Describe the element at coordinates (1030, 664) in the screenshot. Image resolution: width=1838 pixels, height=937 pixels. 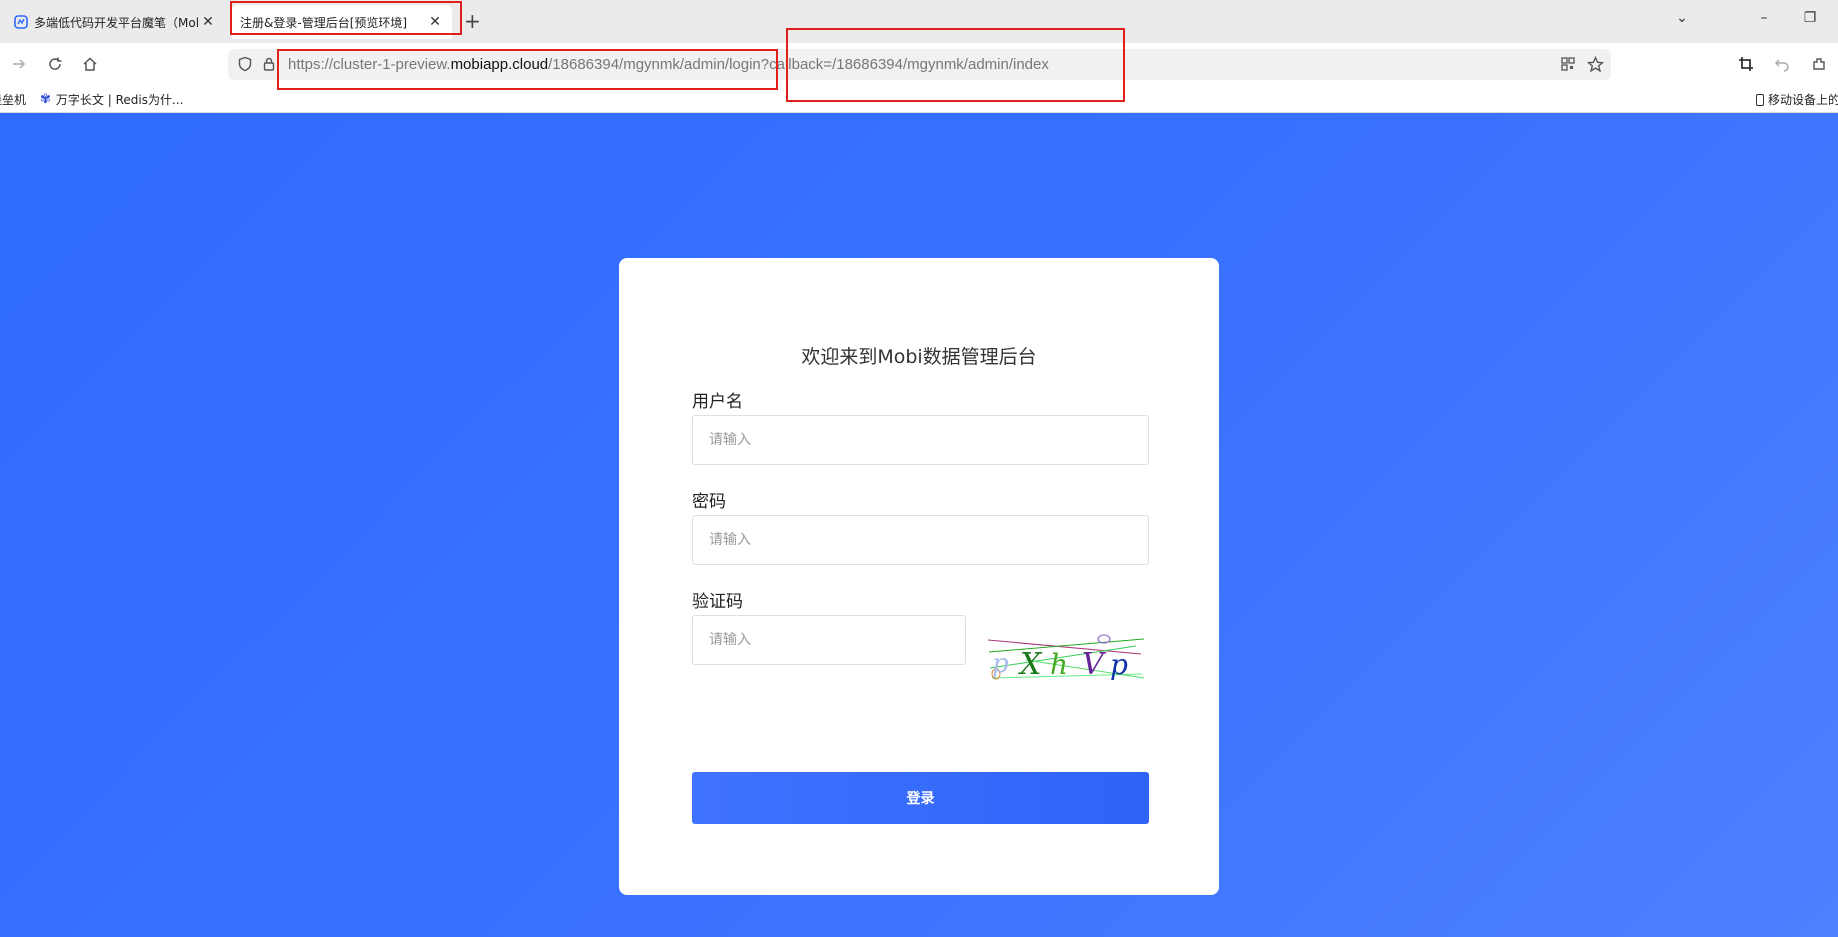
I see `svg-text: X` at that location.